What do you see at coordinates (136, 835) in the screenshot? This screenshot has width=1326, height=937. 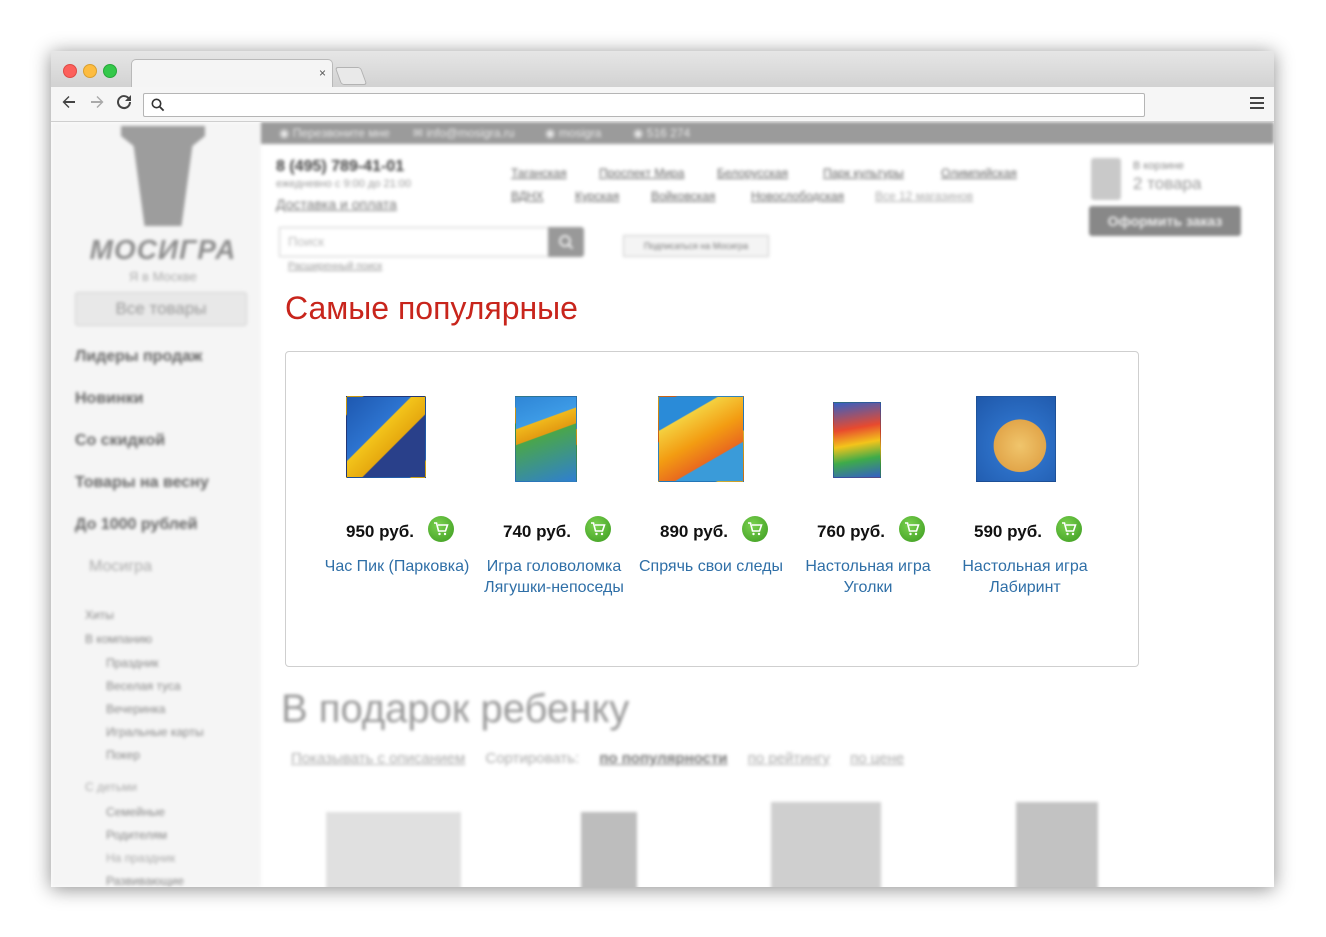 I see `sidebar-sub-item: Родителям` at bounding box center [136, 835].